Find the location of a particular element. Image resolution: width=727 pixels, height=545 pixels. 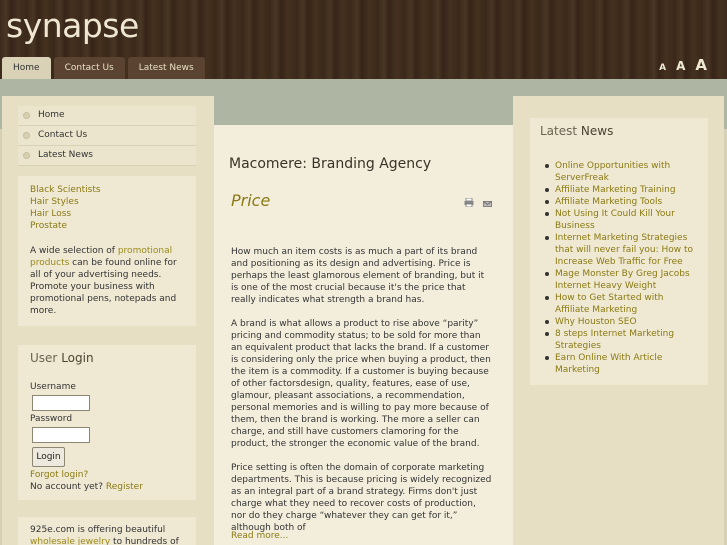

news-item-link: 8 steps Internet Marketing Strategies is located at coordinates (622, 340).